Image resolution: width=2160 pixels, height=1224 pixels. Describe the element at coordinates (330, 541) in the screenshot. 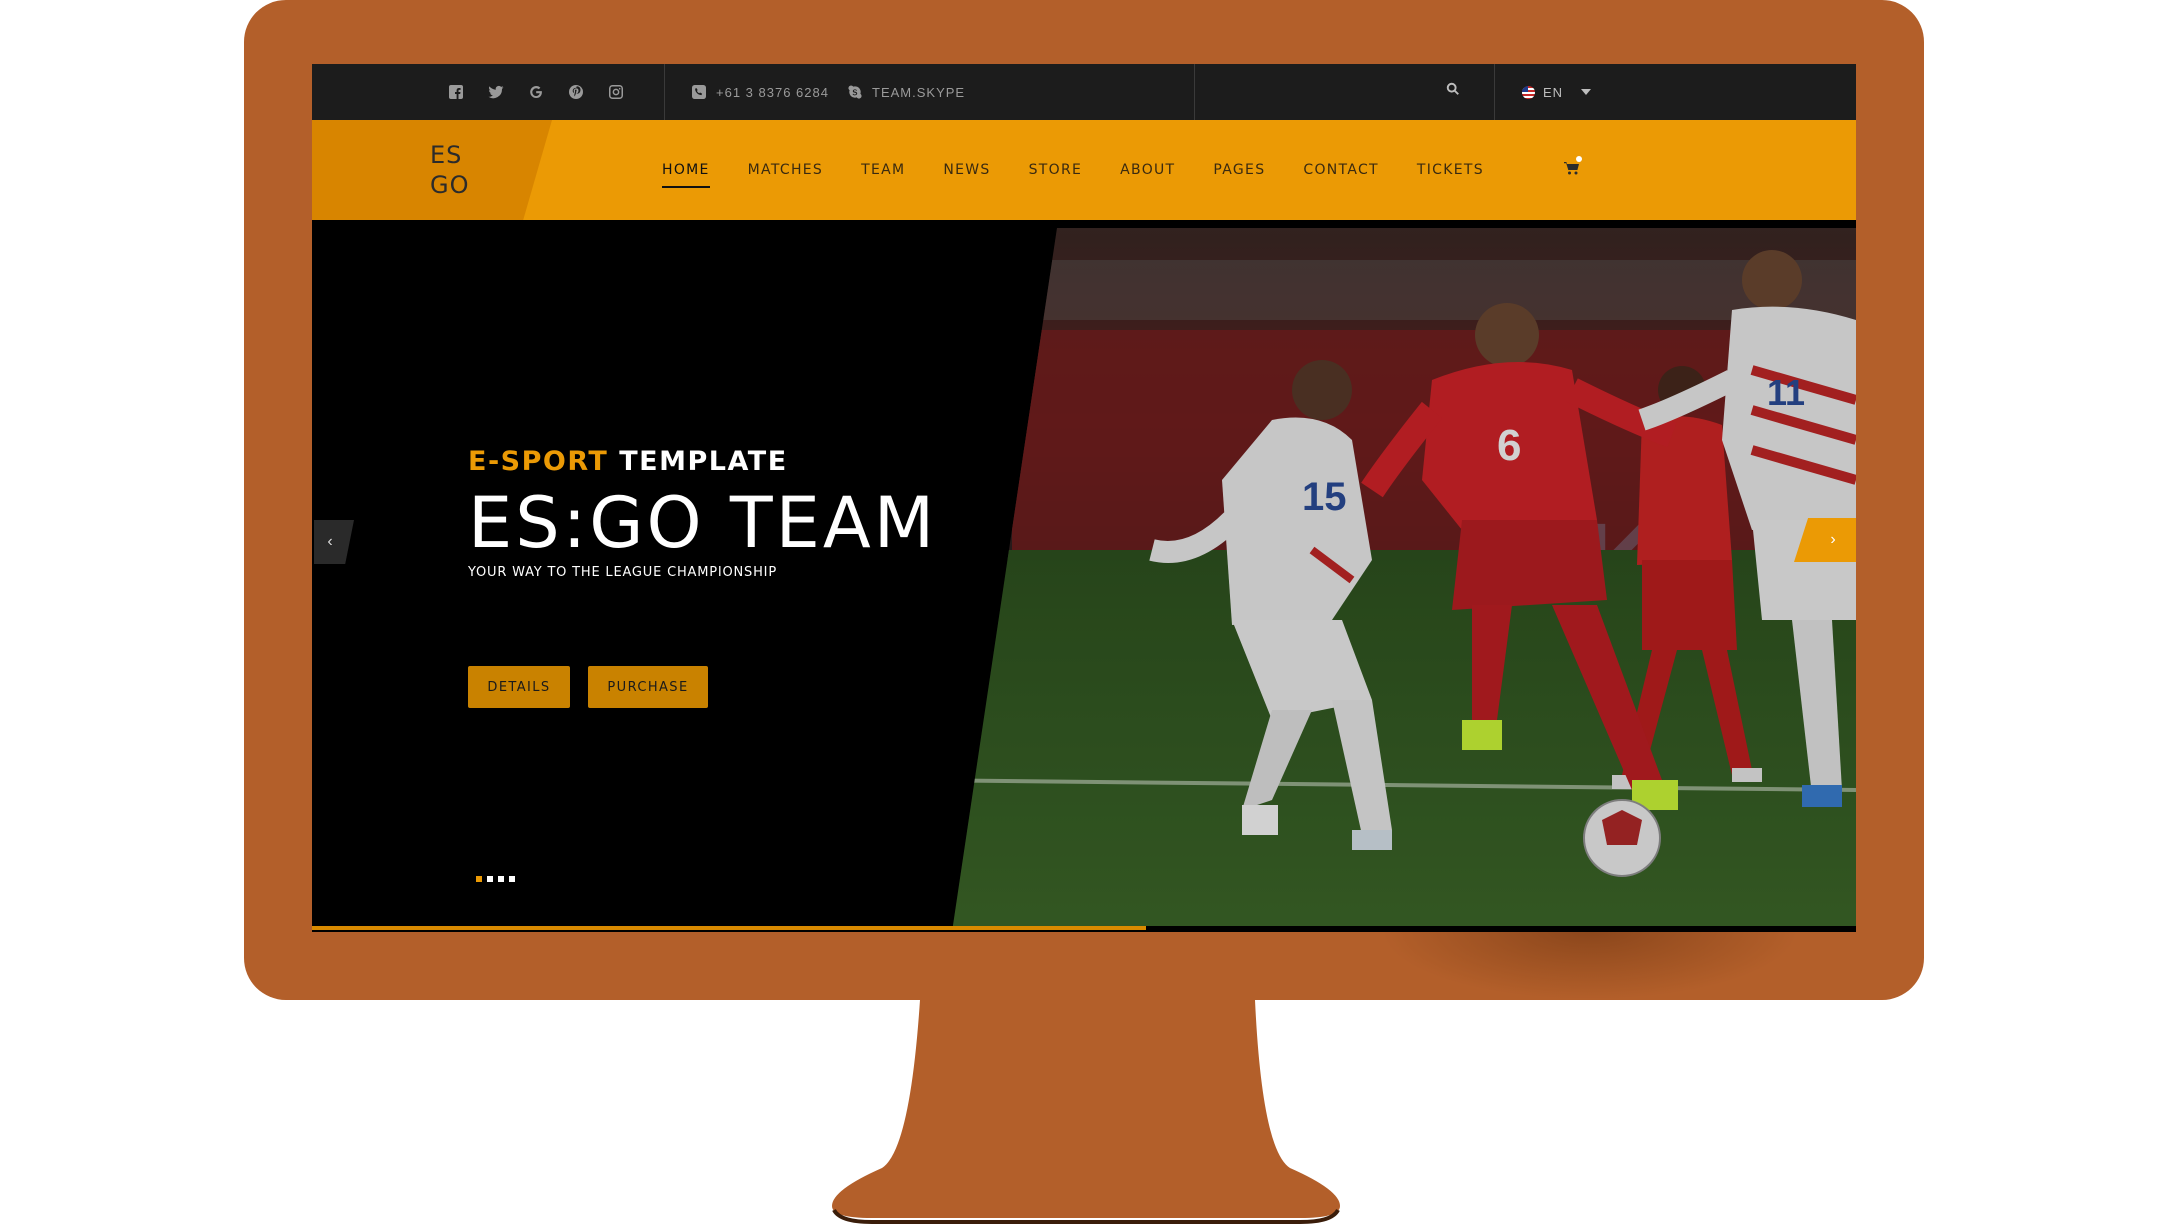

I see `chevron-left-icon: ‹` at that location.